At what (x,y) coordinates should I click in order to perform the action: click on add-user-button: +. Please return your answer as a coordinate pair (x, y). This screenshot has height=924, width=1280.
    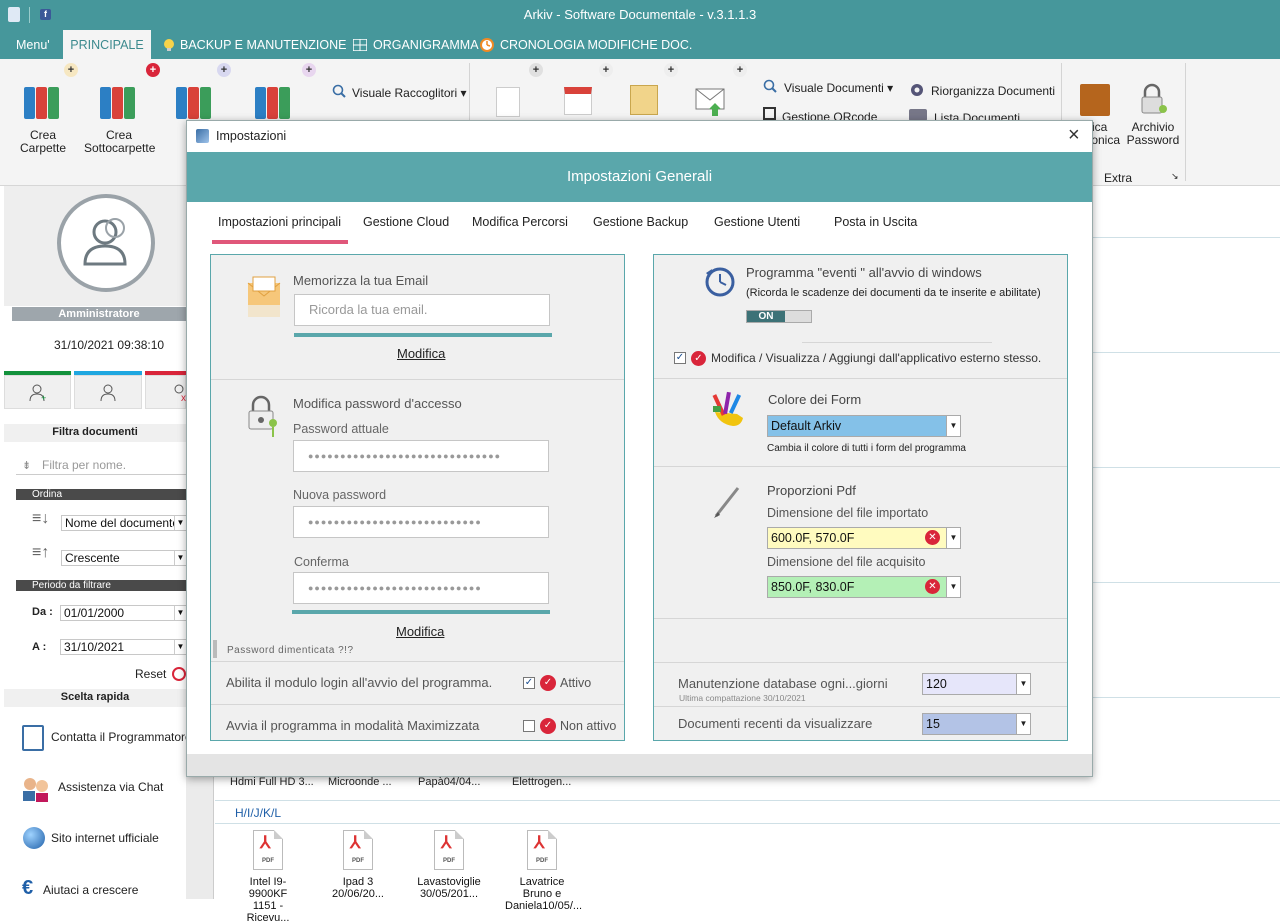
    Looking at the image, I should click on (37, 392).